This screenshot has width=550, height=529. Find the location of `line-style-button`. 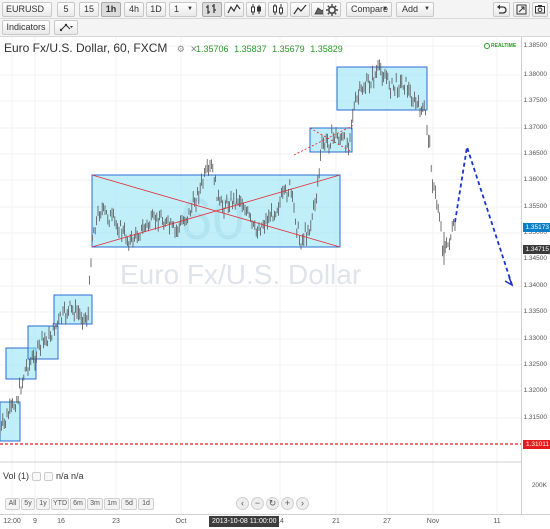

line-style-button is located at coordinates (300, 9).